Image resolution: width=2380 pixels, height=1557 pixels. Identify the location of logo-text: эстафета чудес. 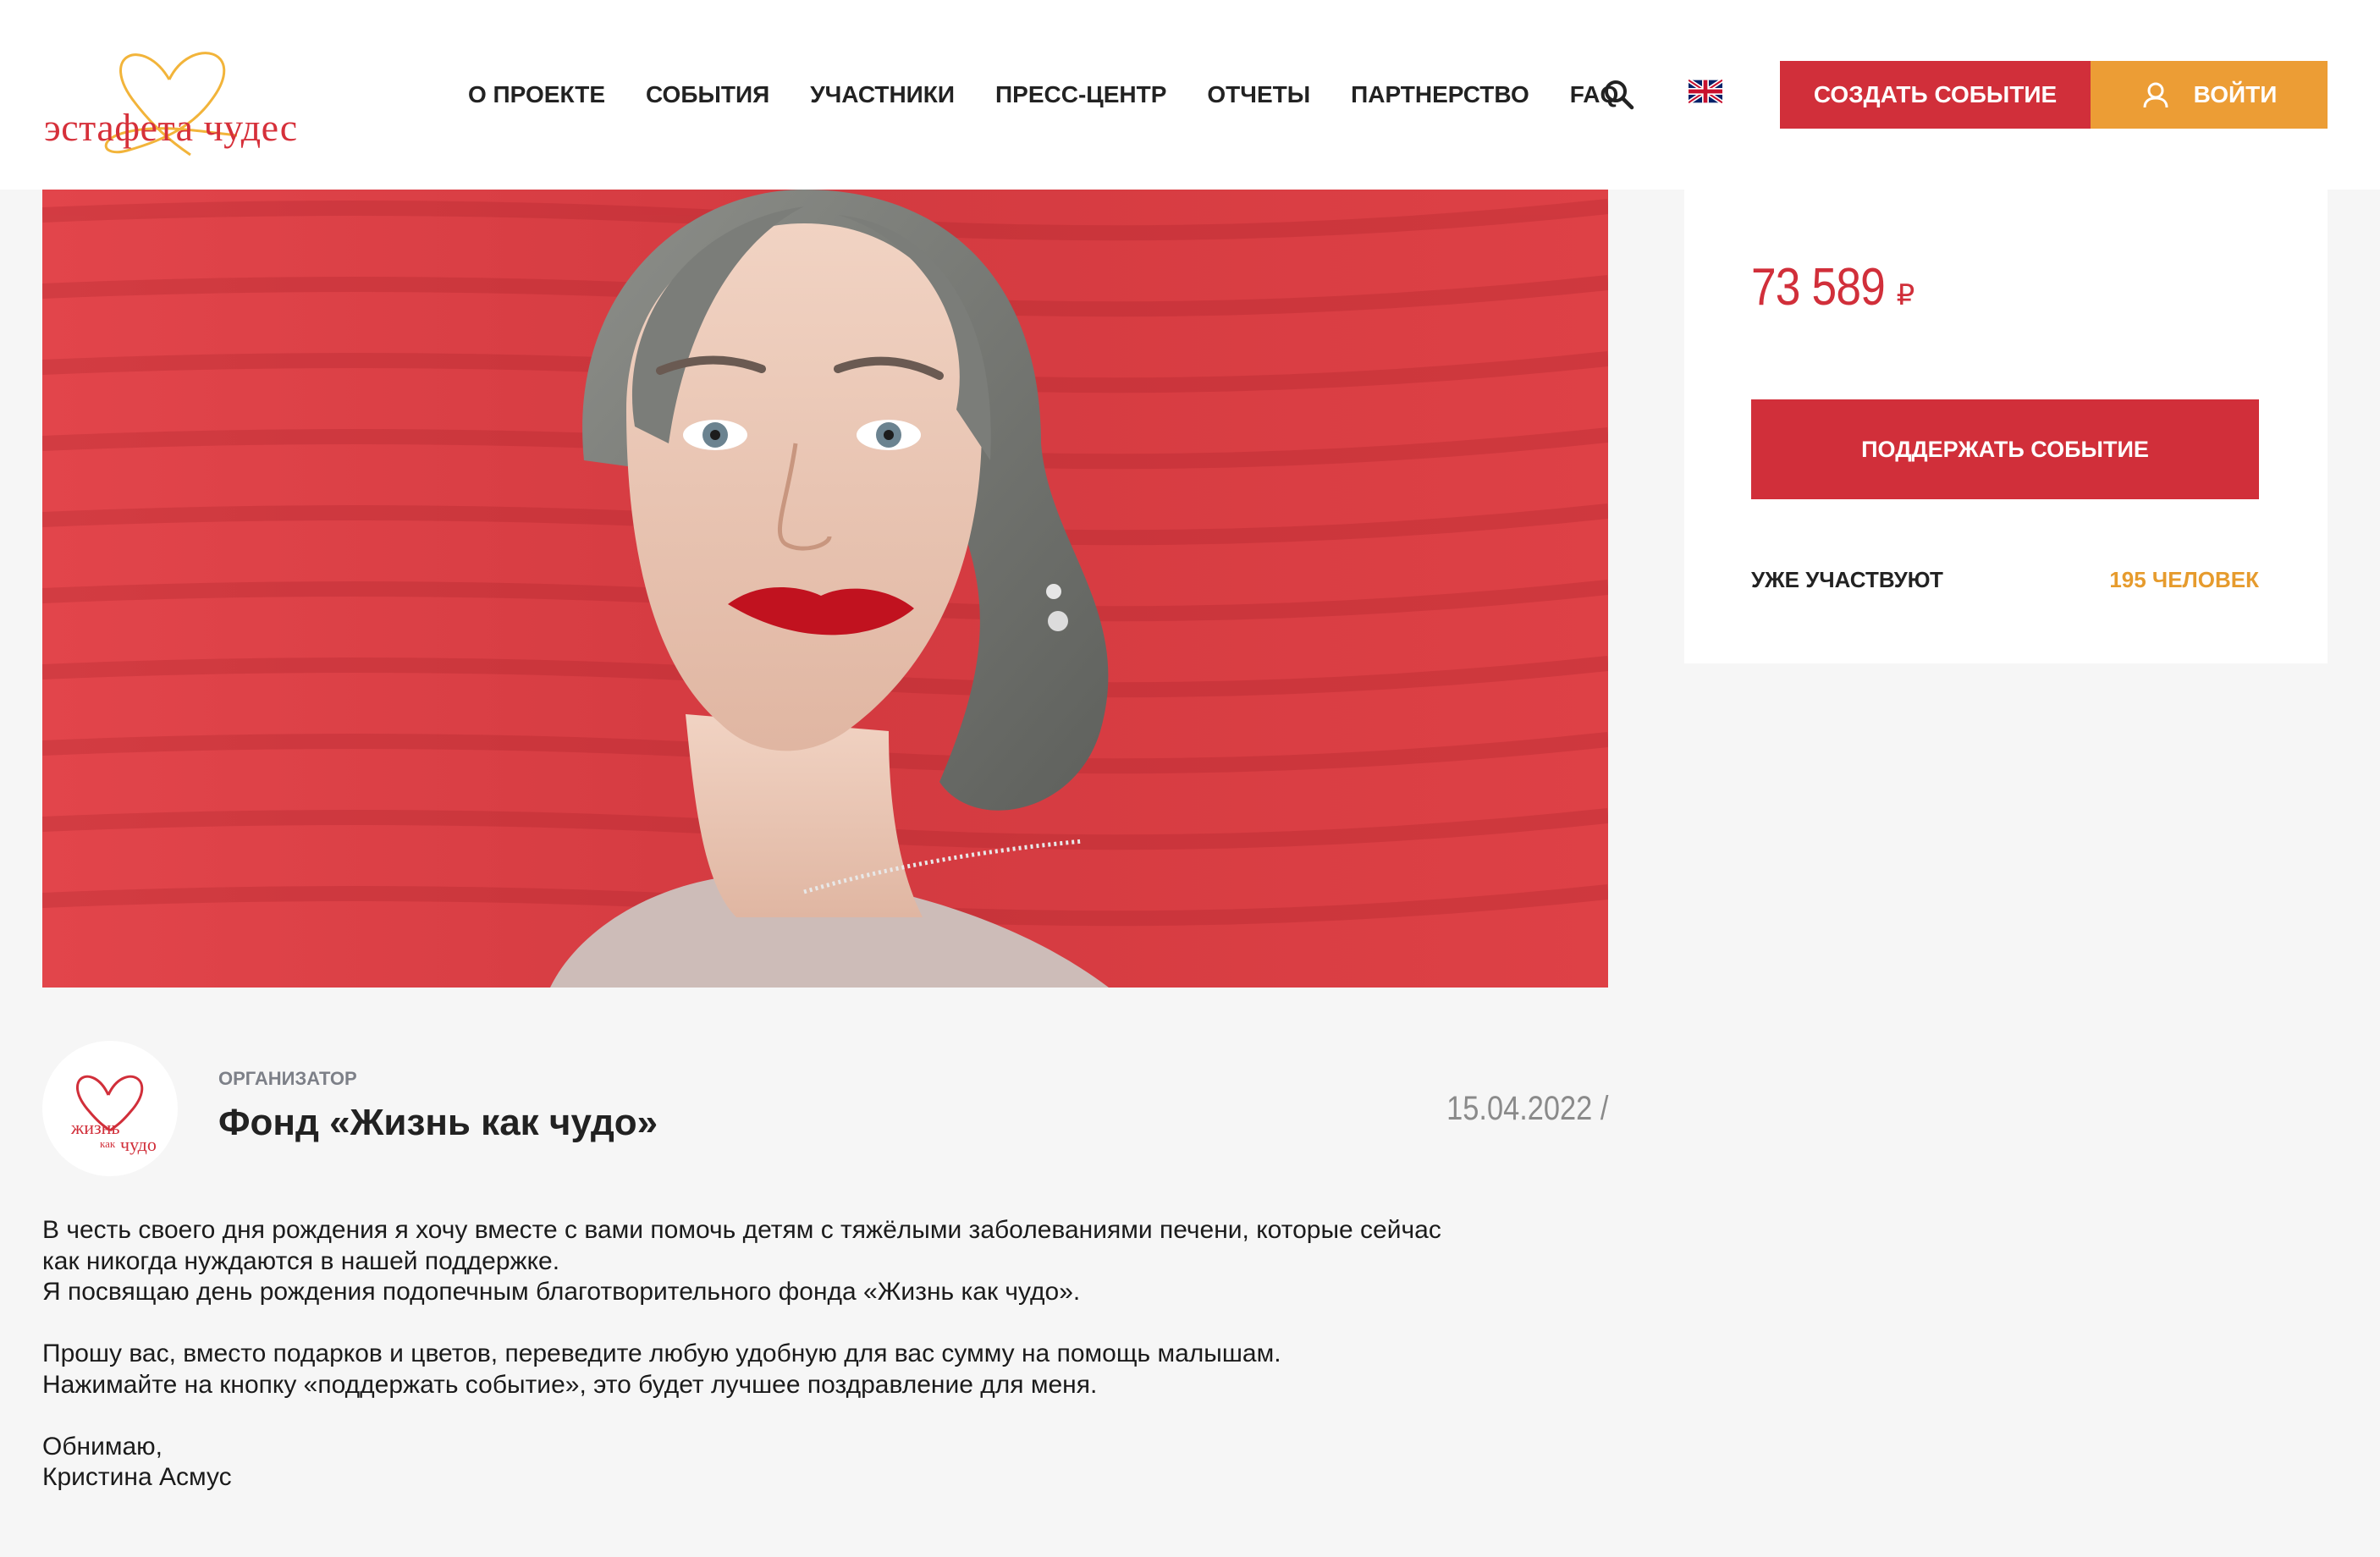
(171, 127).